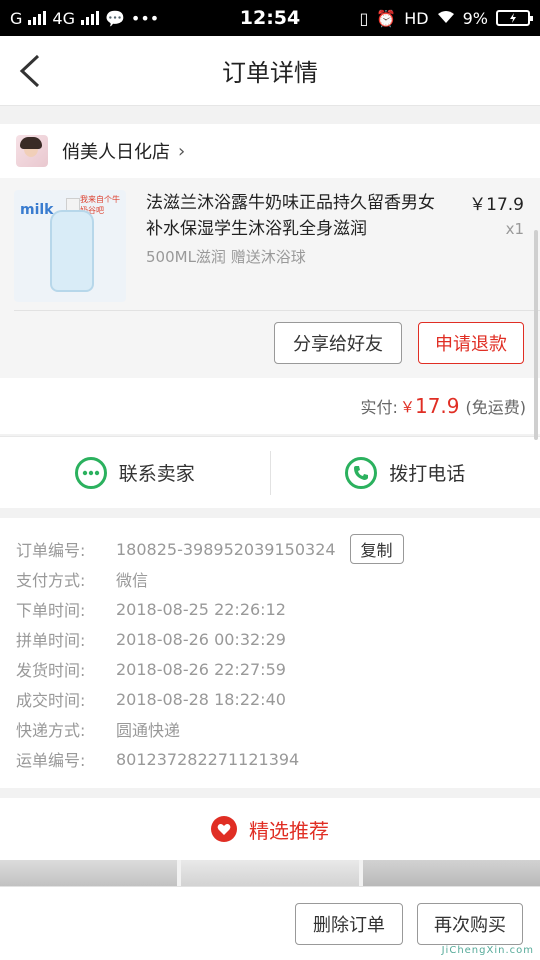 This screenshot has height=960, width=540. Describe the element at coordinates (475, 18) in the screenshot. I see `battery-percent: 9%` at that location.